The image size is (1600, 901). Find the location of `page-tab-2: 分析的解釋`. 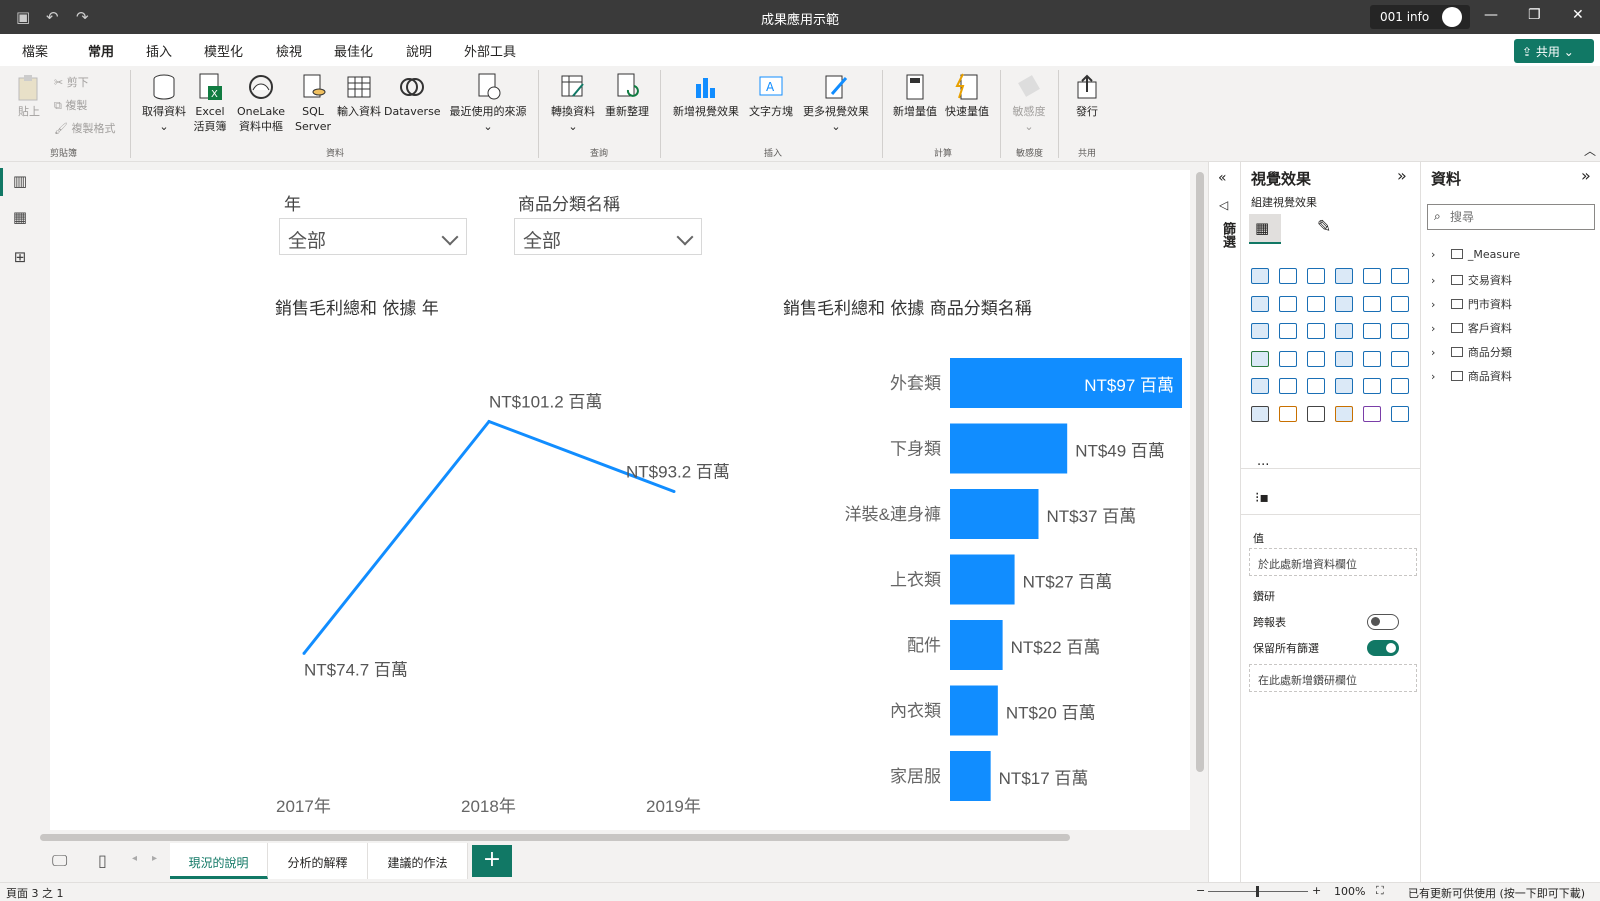

page-tab-2: 分析的解釋 is located at coordinates (318, 861).